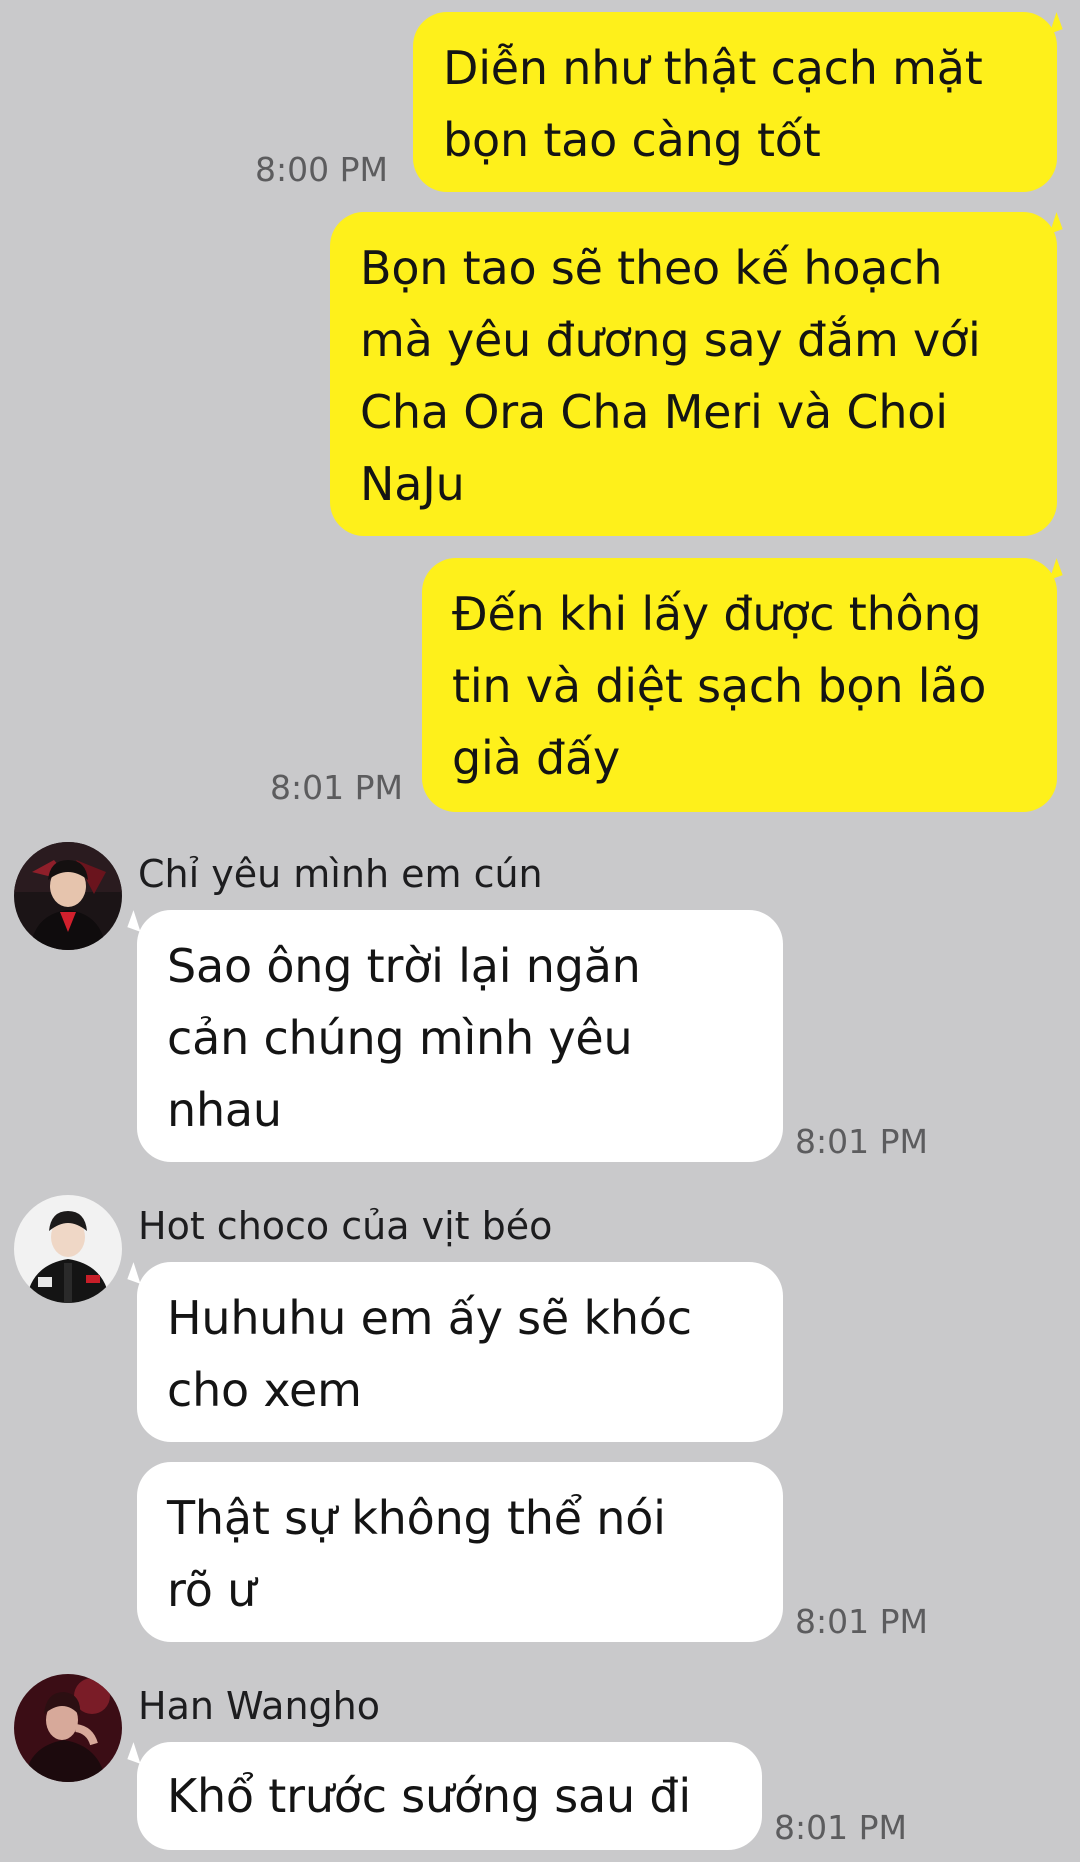 The height and width of the screenshot is (1862, 1080). I want to click on profile-photo-black-jacket-icon, so click(68, 1249).